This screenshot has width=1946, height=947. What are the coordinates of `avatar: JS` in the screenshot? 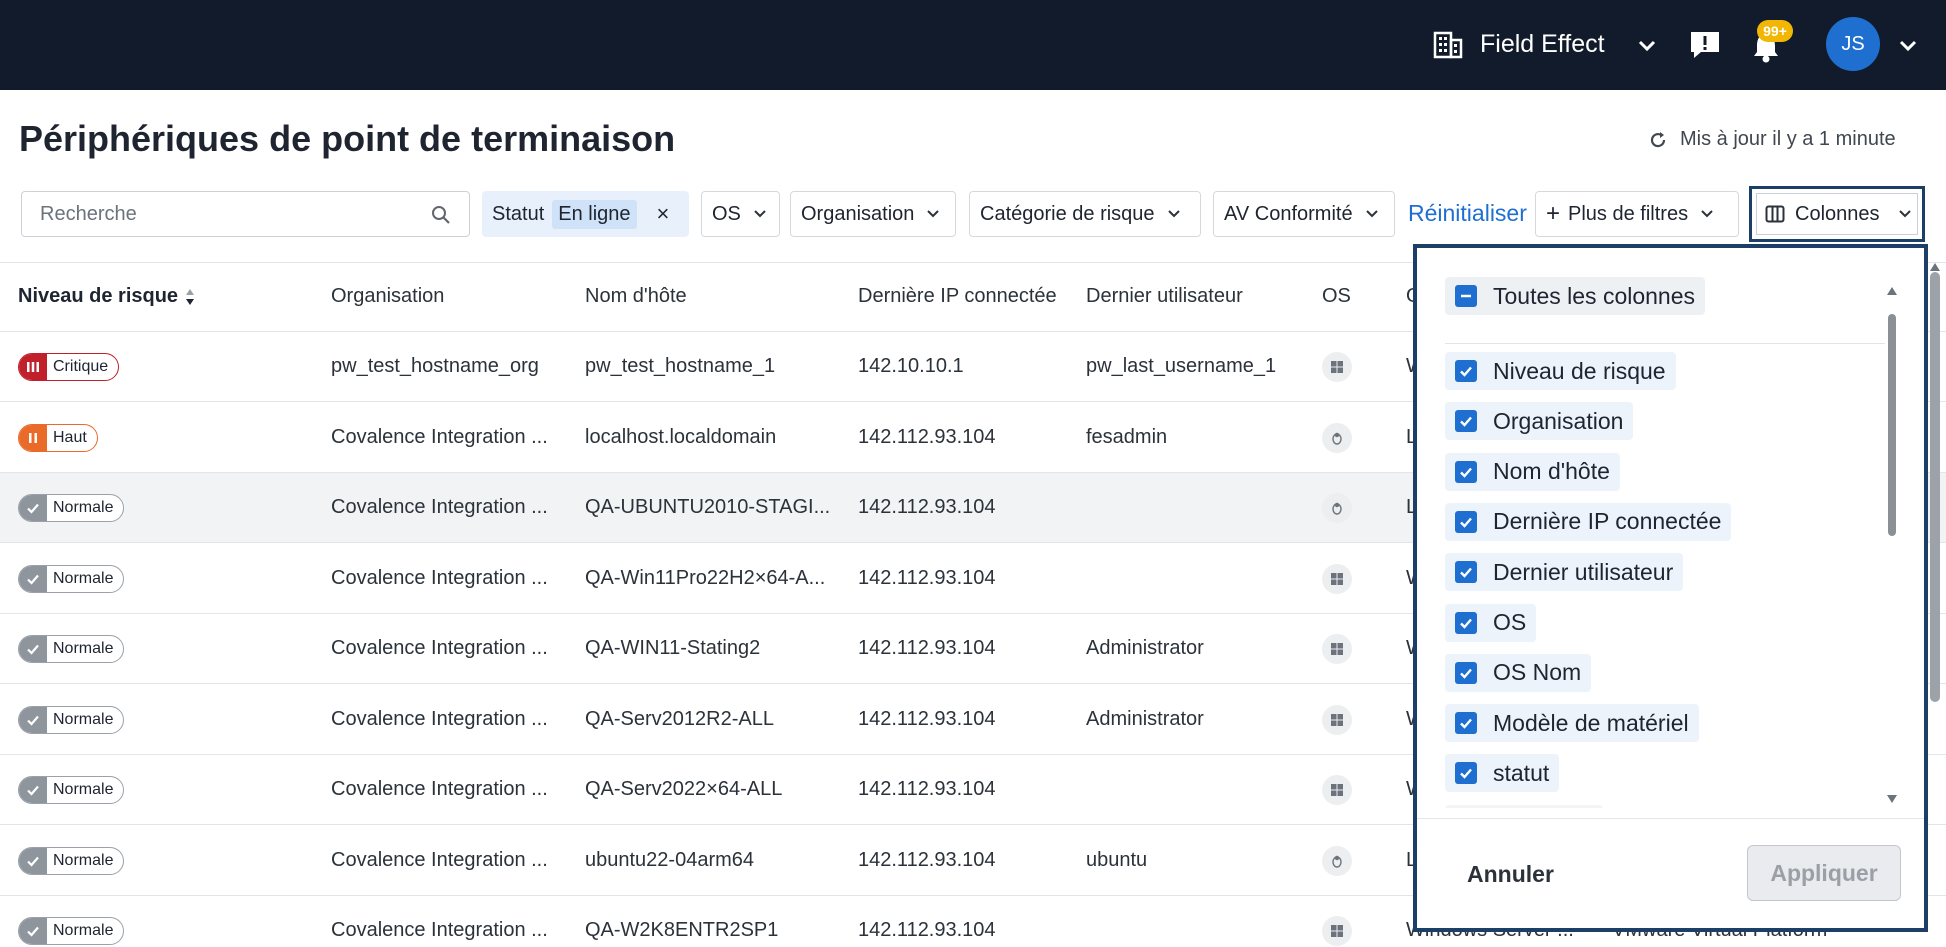 It's located at (1853, 44).